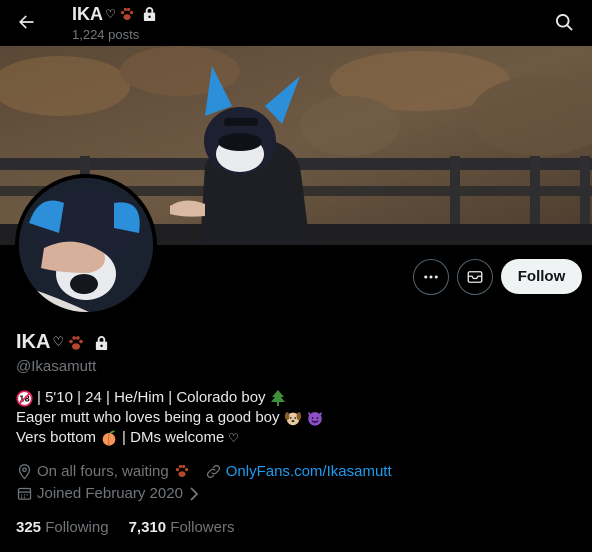 The height and width of the screenshot is (552, 592). Describe the element at coordinates (309, 471) in the screenshot. I see `profile-website-link: OnlyFans.com/Ikasamutt` at that location.